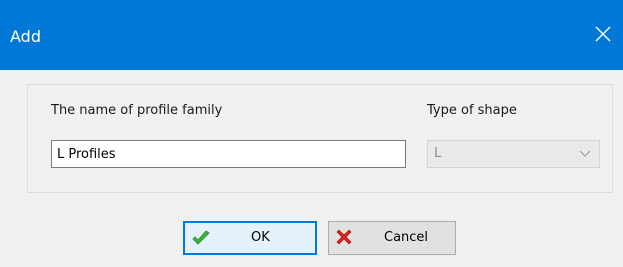 This screenshot has height=267, width=623. Describe the element at coordinates (585, 153) in the screenshot. I see `chevron-down-icon` at that location.